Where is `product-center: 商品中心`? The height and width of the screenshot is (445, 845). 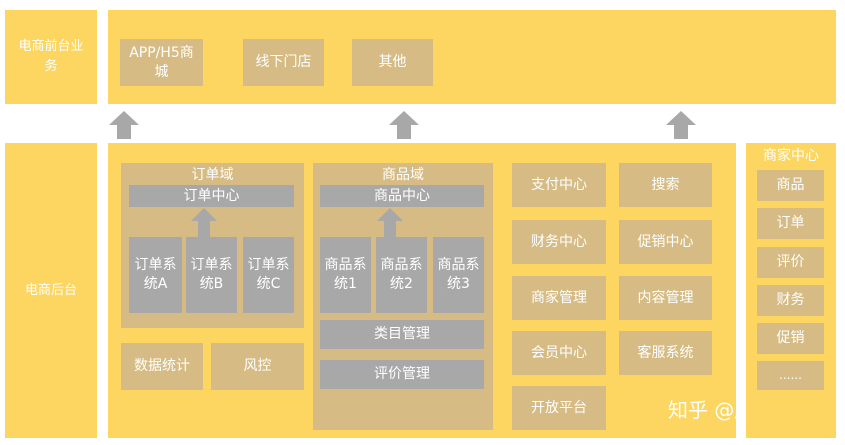 product-center: 商品中心 is located at coordinates (402, 196).